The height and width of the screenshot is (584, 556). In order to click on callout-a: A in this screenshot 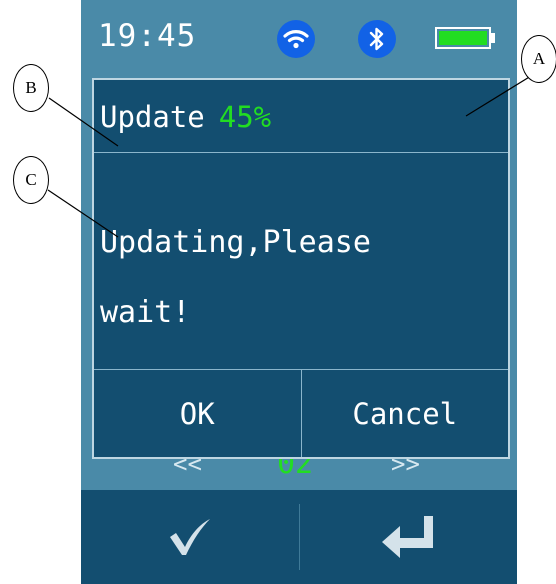, I will do `click(538, 59)`.